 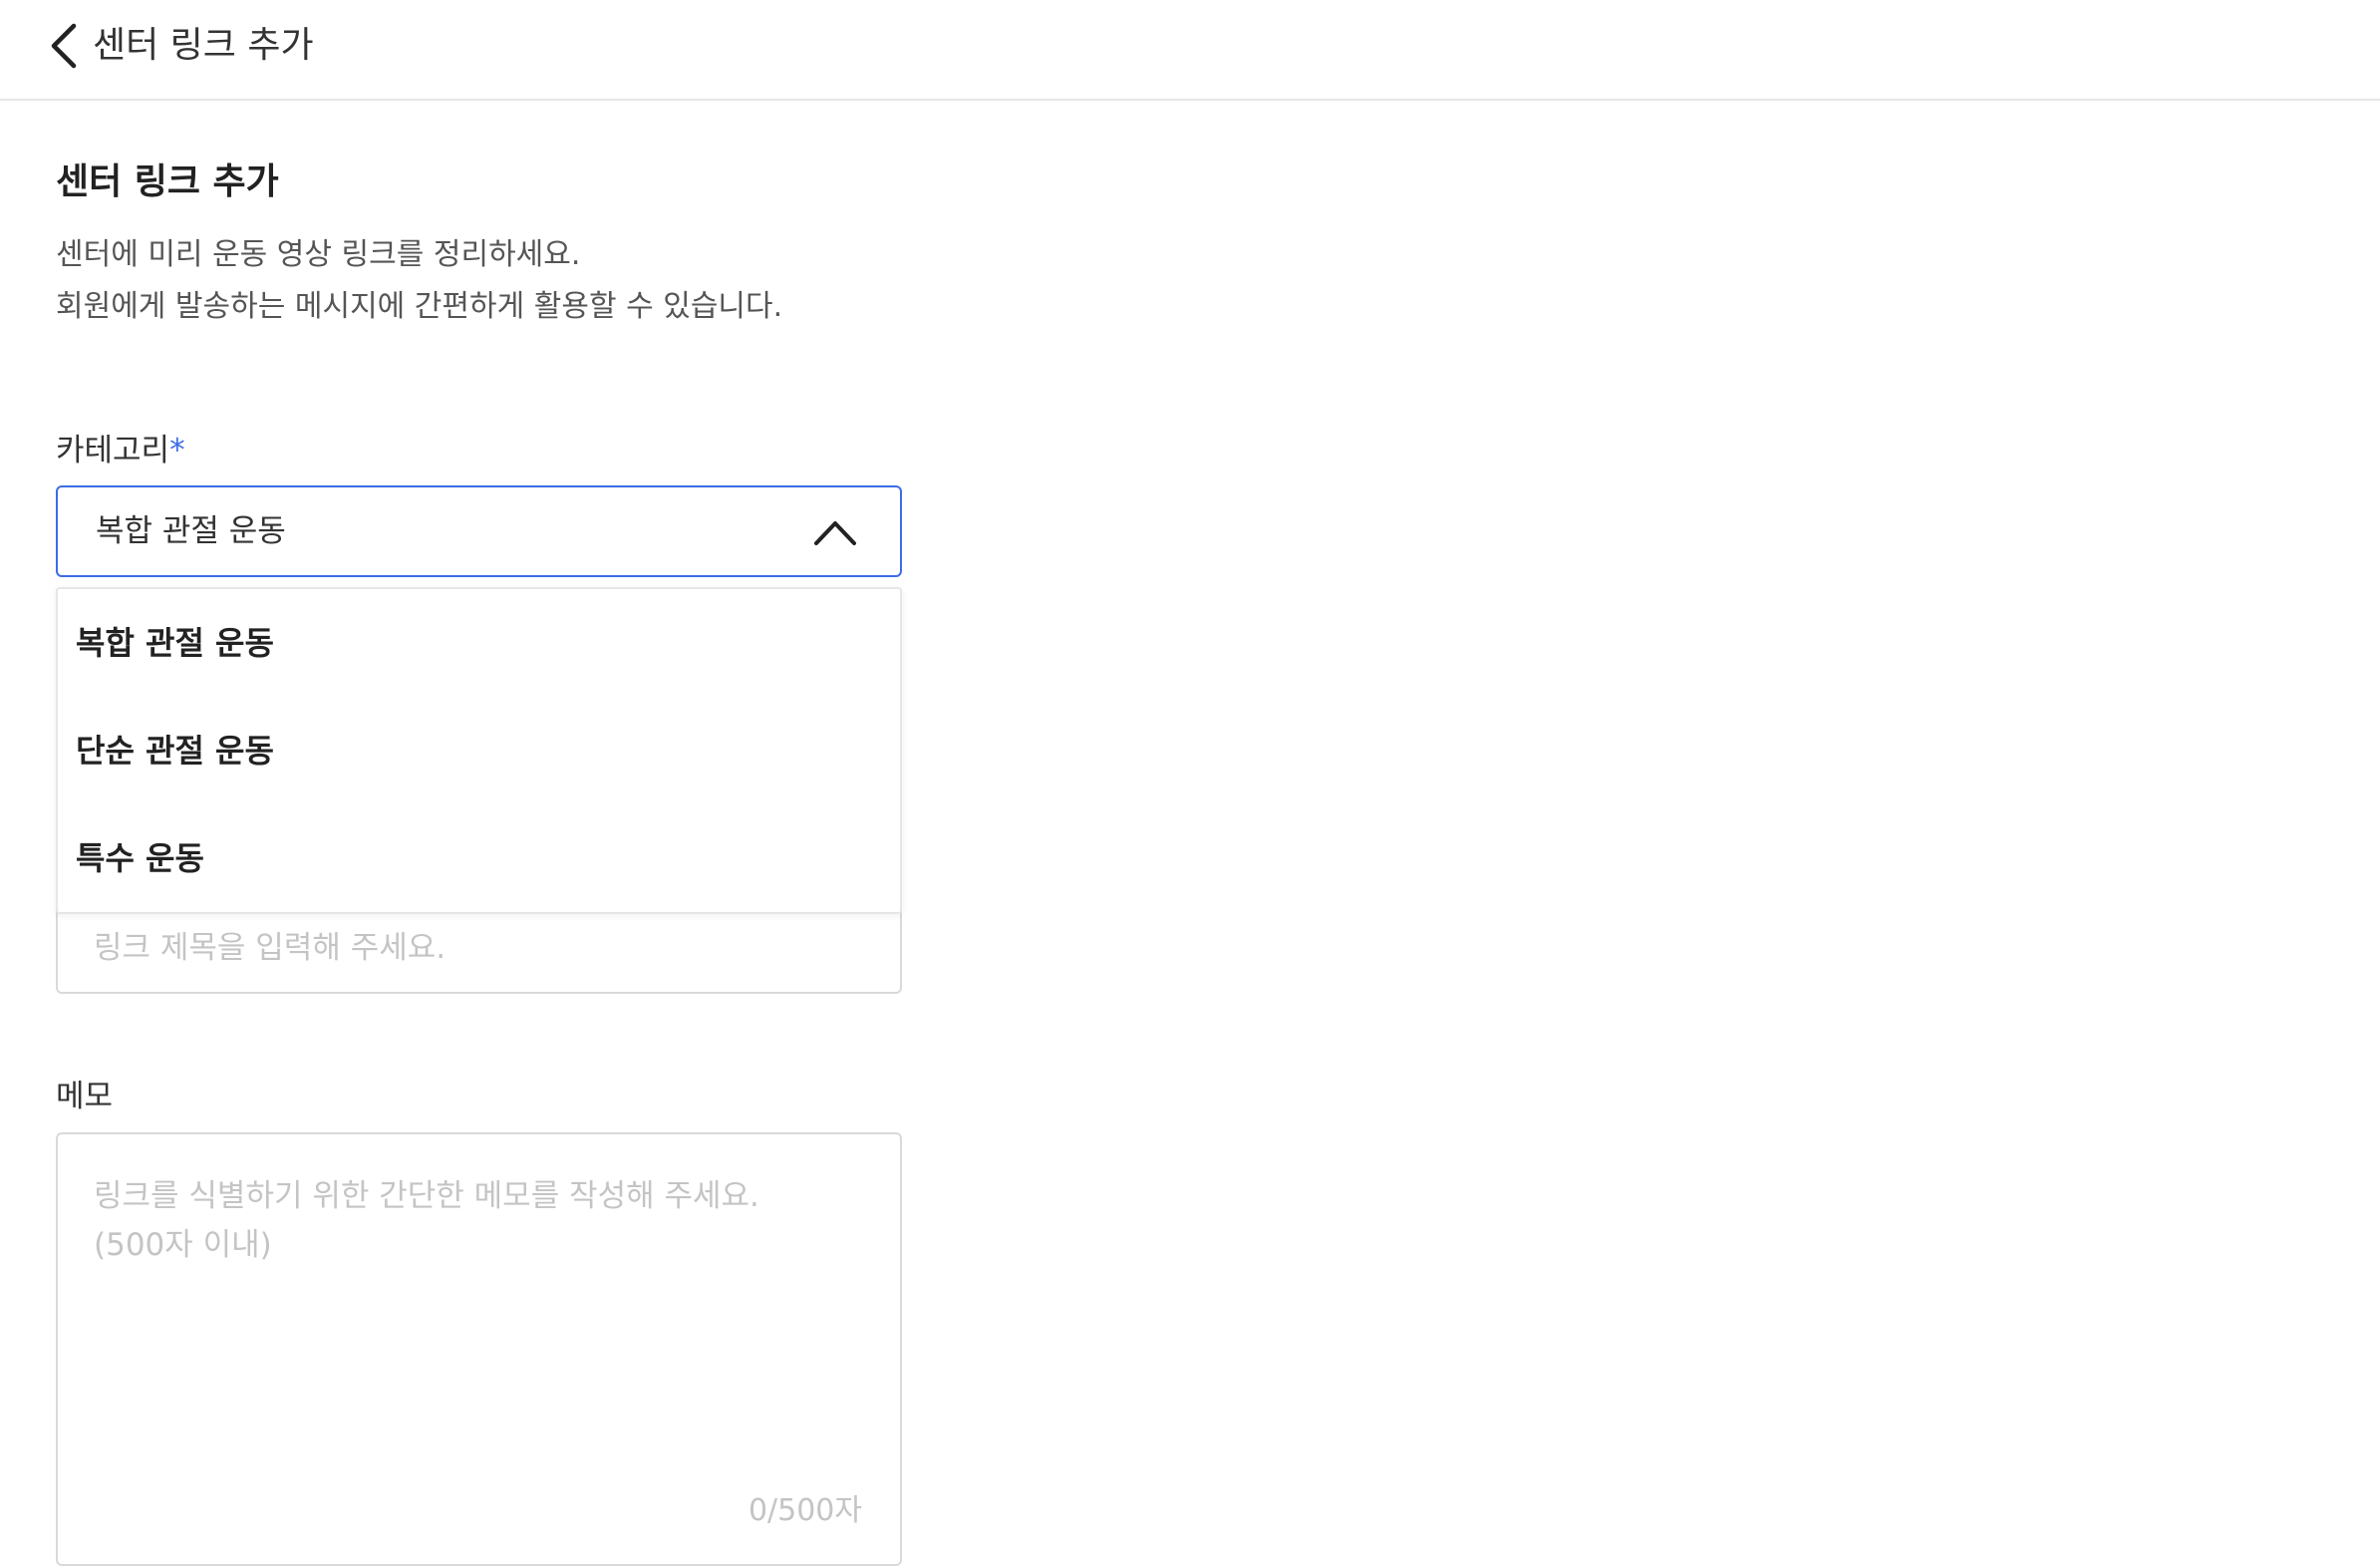 I want to click on header-title: 센터 링크 추가, so click(x=203, y=45).